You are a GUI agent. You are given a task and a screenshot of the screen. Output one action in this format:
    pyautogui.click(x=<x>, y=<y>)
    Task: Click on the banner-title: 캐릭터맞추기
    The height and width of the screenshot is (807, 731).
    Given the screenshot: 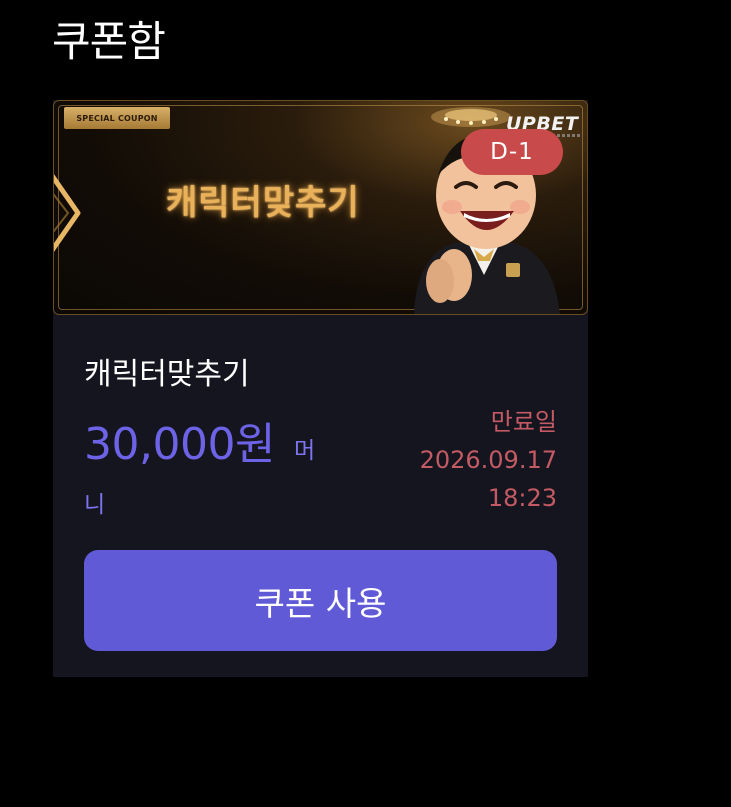 What is the action you would take?
    pyautogui.click(x=263, y=203)
    